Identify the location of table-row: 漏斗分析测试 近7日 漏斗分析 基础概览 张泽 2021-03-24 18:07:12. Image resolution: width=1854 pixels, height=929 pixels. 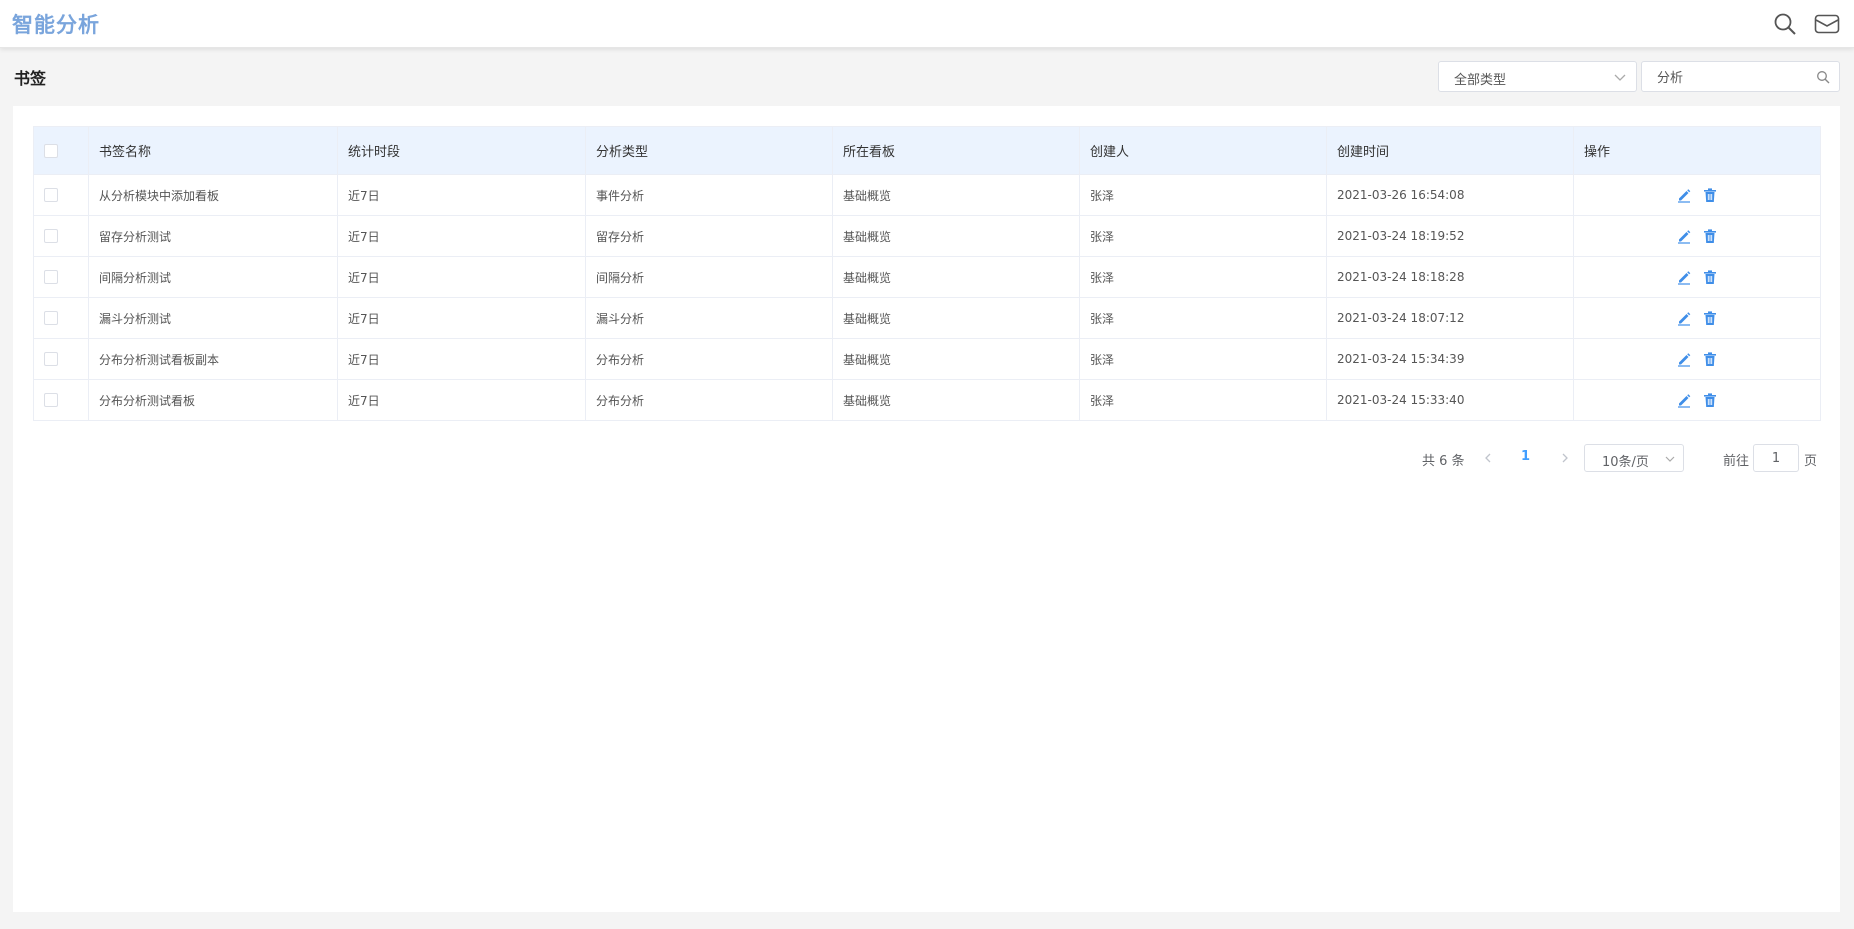
(927, 318).